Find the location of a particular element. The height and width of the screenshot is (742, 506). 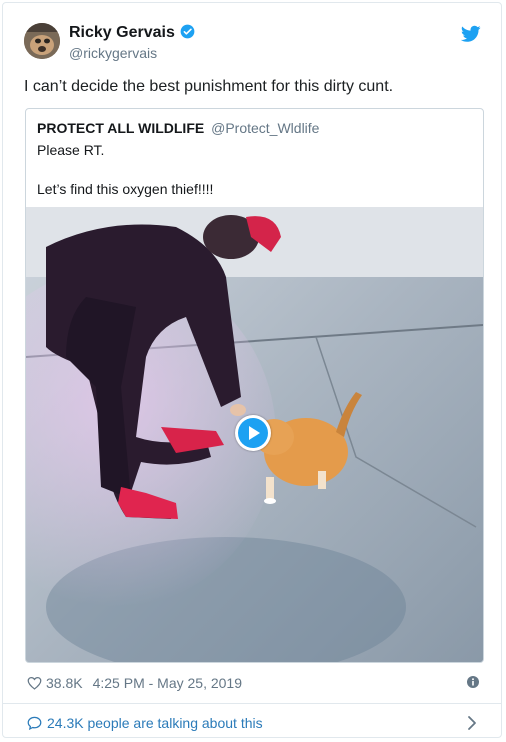

author-name-text: Ricky Gervais is located at coordinates (122, 32).